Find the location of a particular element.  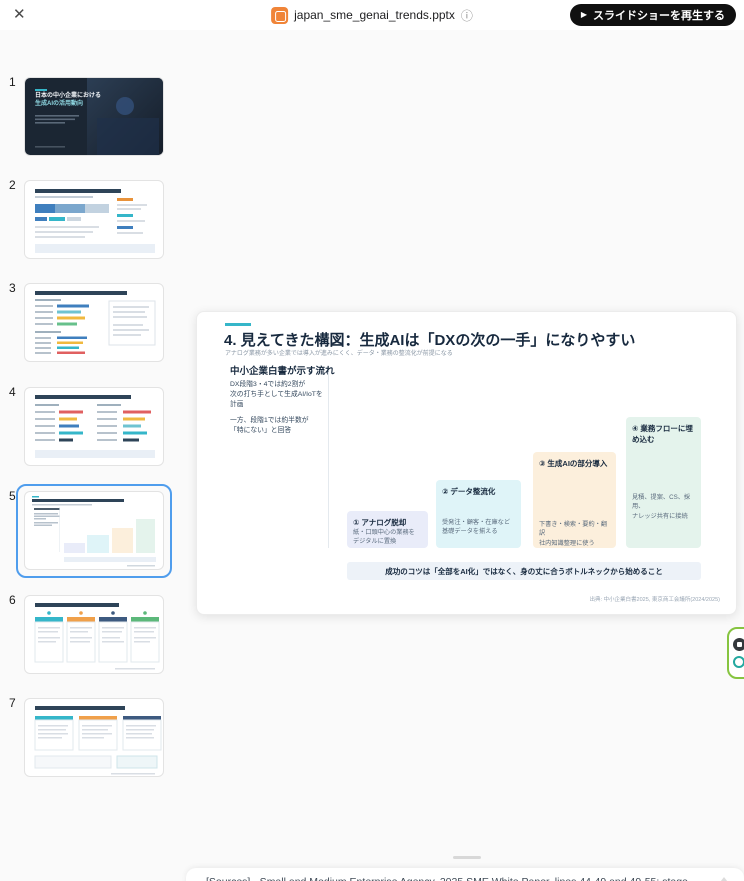

step-label: ④ 業務フローに埋め込む is located at coordinates (662, 434).